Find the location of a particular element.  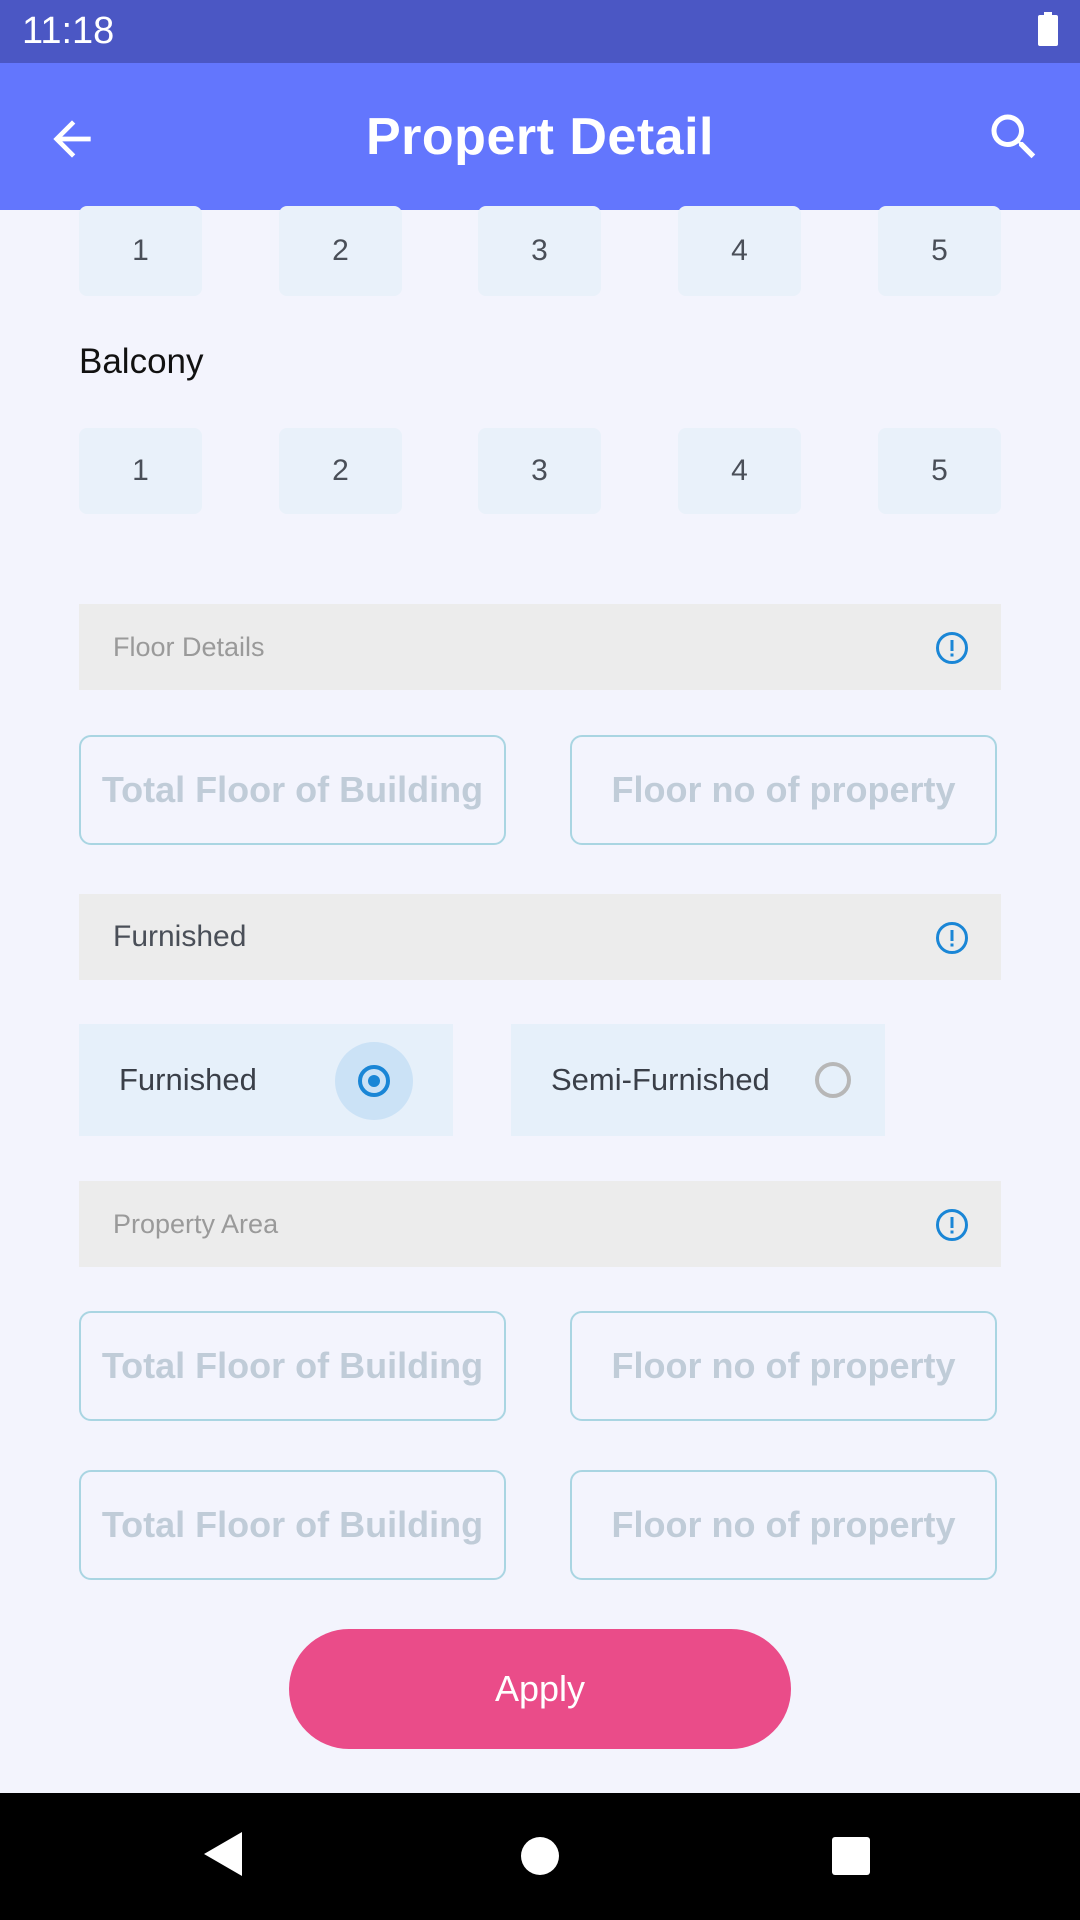

balcony-option-5: 5 is located at coordinates (939, 471).